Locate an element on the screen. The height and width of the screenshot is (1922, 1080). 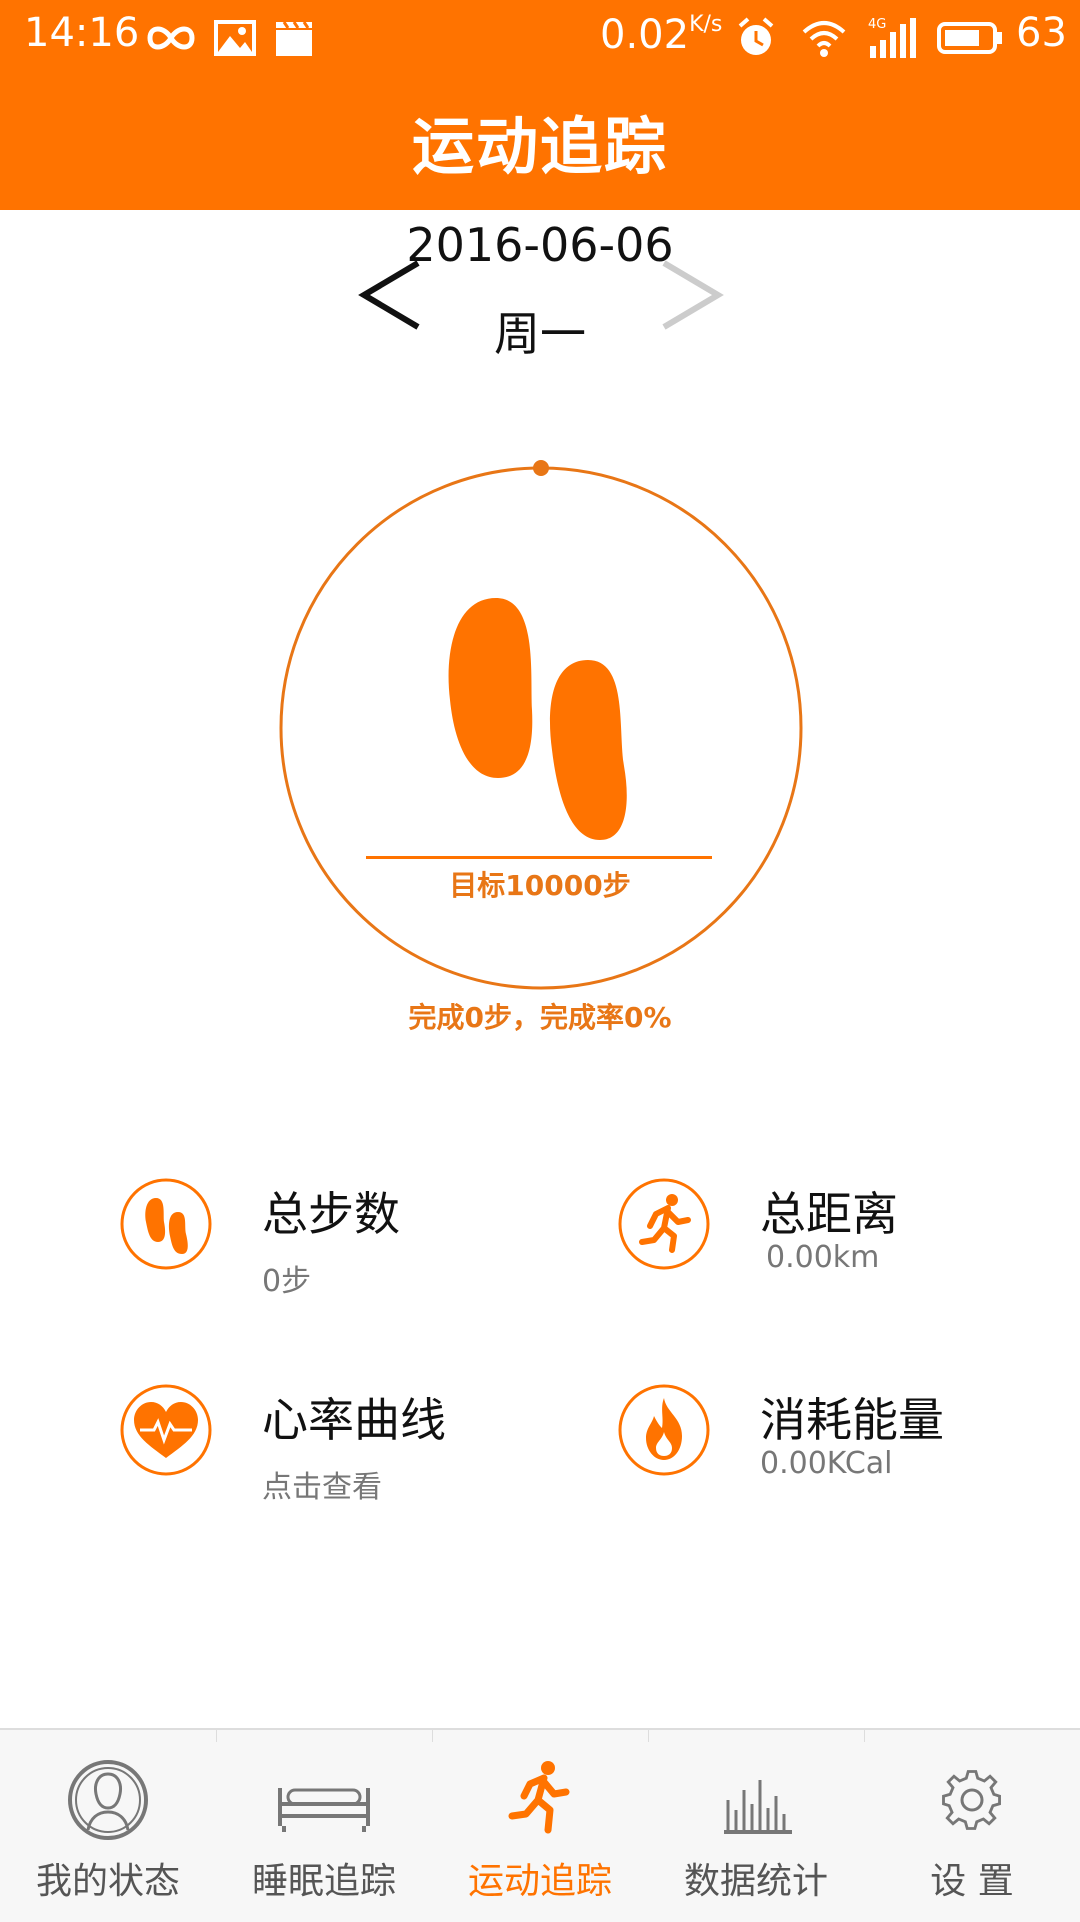
stat-heart-rate: 心率曲线 点击查看 is located at coordinates (330, 1454).